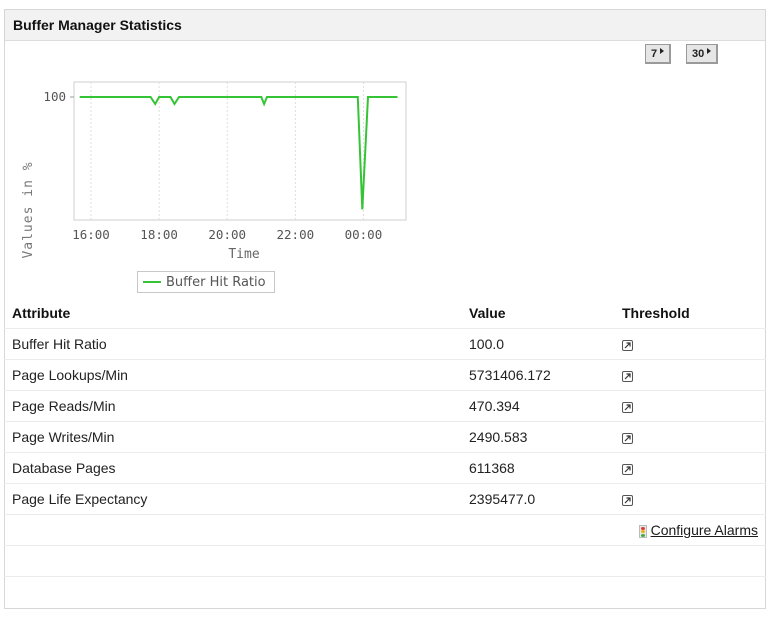 The width and height of the screenshot is (778, 620). Describe the element at coordinates (487, 313) in the screenshot. I see `header-value: Value` at that location.